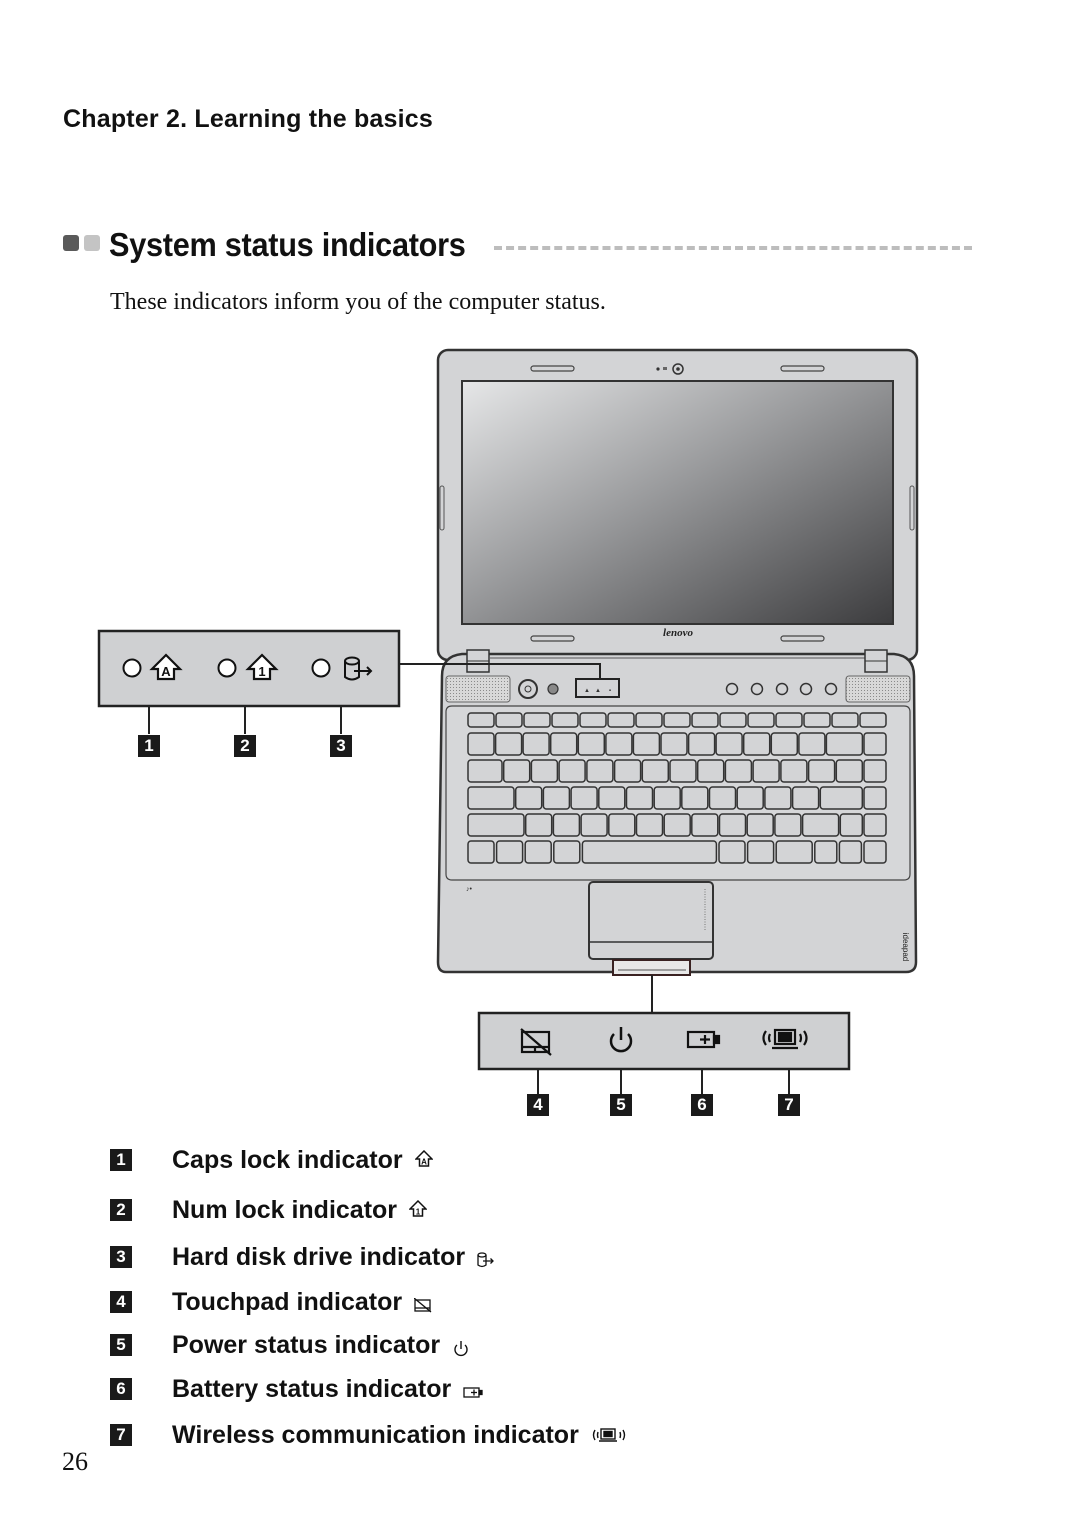 The width and height of the screenshot is (1080, 1529). What do you see at coordinates (664, 1034) in the screenshot?
I see `front-indicator-panel` at bounding box center [664, 1034].